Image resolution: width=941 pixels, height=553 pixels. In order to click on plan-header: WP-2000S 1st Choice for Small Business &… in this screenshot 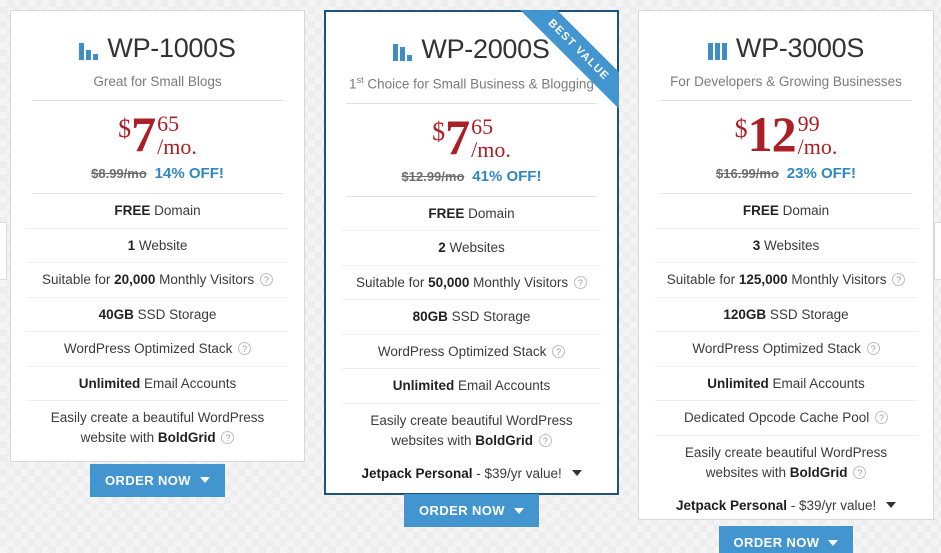, I will do `click(471, 58)`.